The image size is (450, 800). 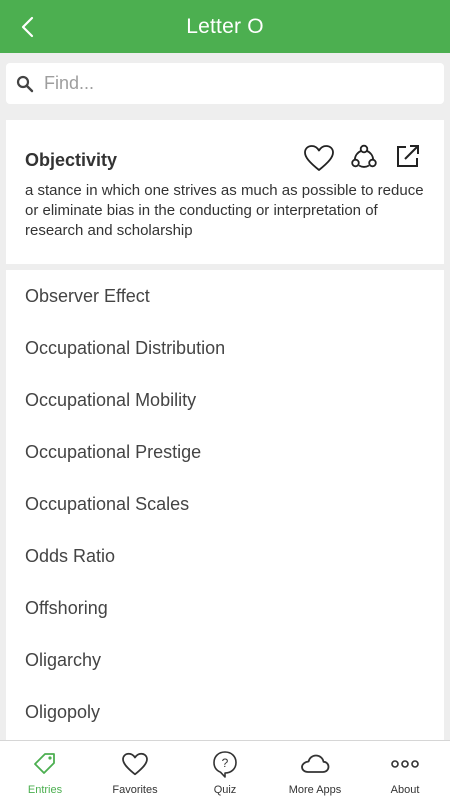 I want to click on entry-term: Objectivity, so click(x=71, y=160).